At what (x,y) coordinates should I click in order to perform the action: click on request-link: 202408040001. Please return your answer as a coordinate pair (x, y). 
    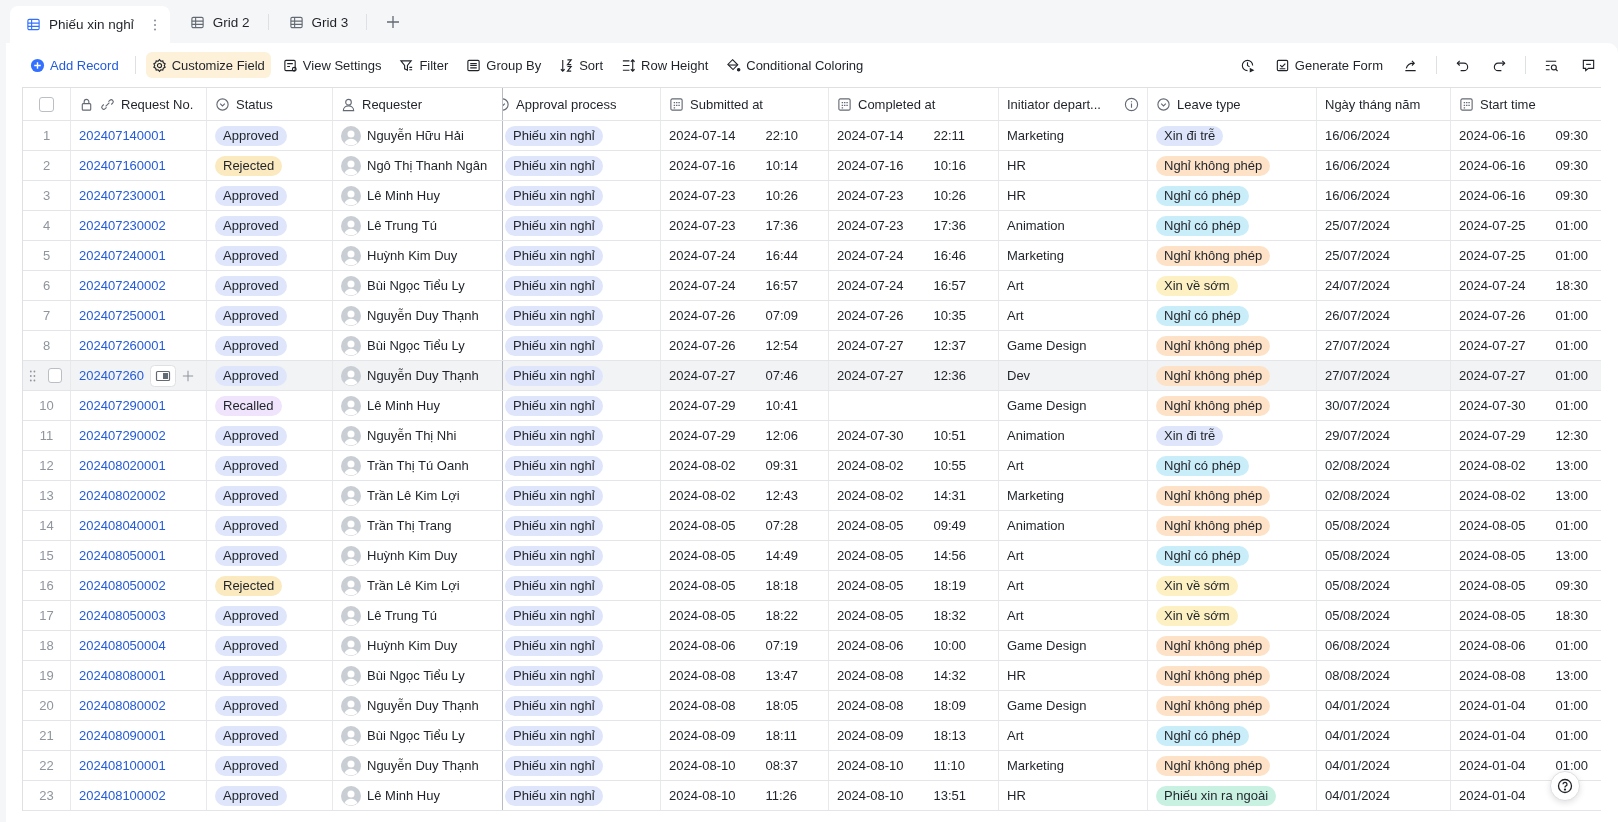
    Looking at the image, I should click on (122, 525).